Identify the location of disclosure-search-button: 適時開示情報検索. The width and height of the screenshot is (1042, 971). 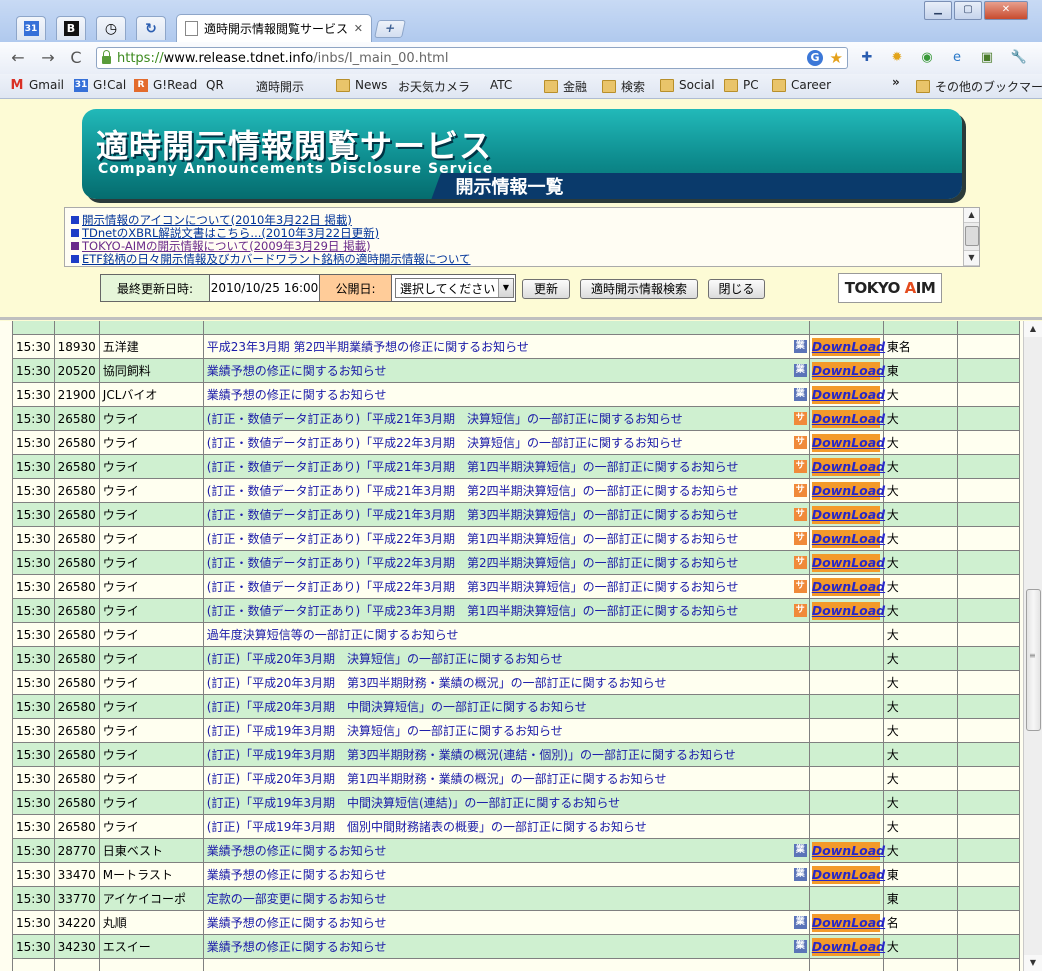
(639, 289).